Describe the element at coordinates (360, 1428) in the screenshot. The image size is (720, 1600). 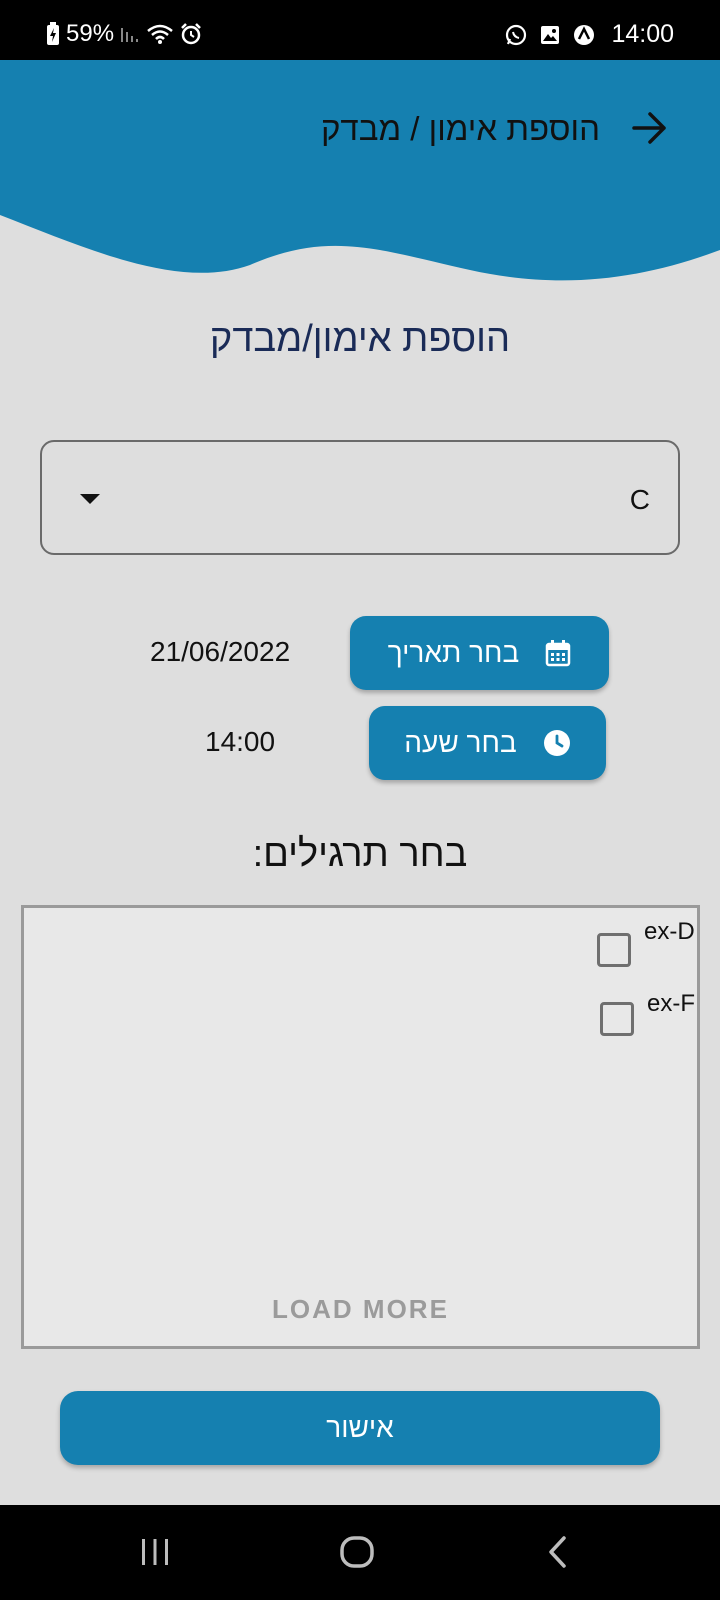
I see `confirm-button: אישור` at that location.